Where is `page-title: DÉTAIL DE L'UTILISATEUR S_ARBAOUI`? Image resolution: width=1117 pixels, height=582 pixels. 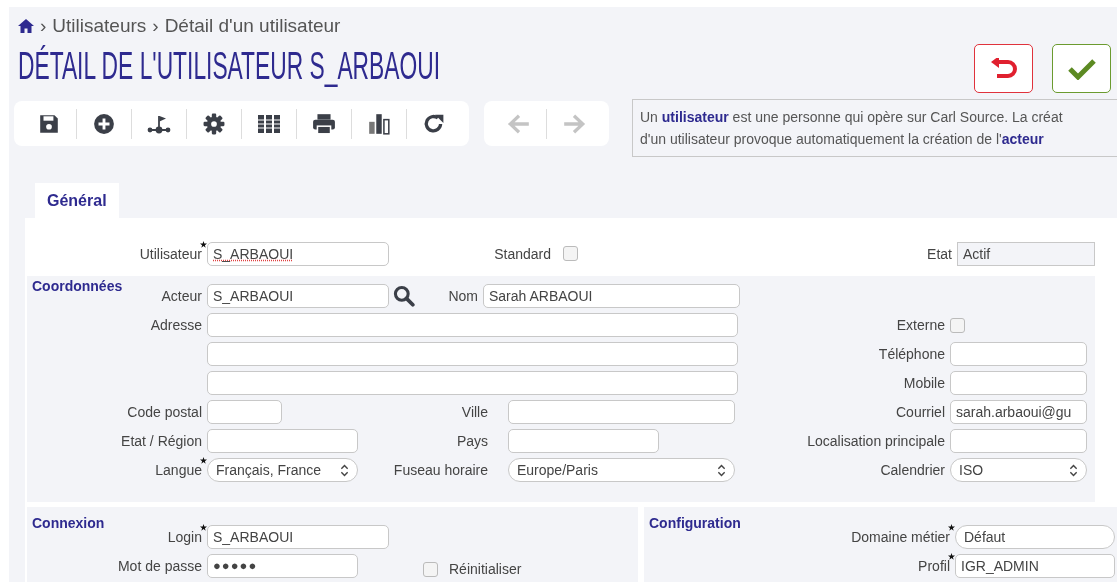
page-title: DÉTAIL DE L'UTILISATEUR S_ARBAOUI is located at coordinates (229, 66).